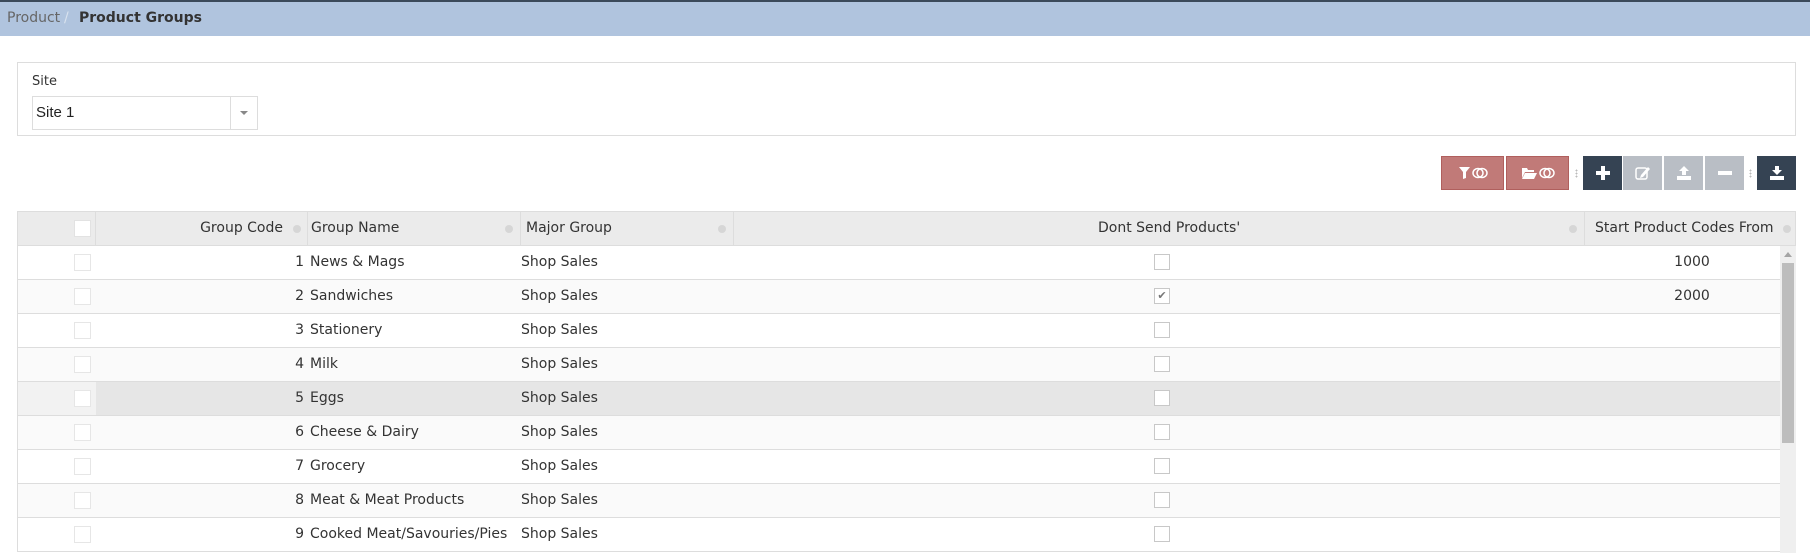 The image size is (1810, 553). Describe the element at coordinates (1162, 296) in the screenshot. I see `dont-send-checkbox: ✔` at that location.